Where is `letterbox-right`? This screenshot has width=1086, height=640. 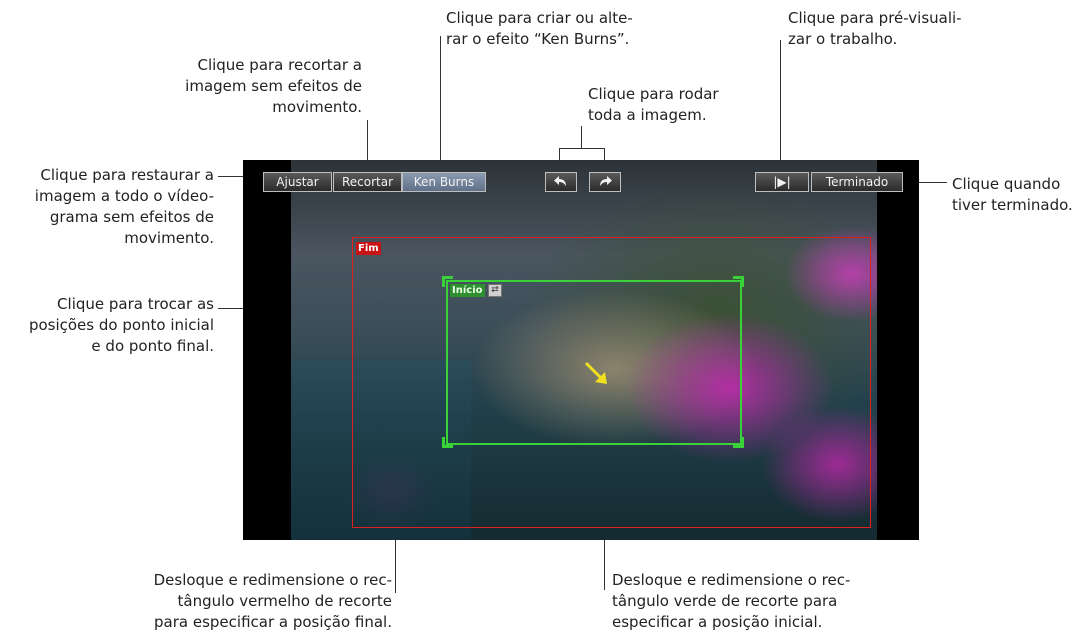
letterbox-right is located at coordinates (898, 350).